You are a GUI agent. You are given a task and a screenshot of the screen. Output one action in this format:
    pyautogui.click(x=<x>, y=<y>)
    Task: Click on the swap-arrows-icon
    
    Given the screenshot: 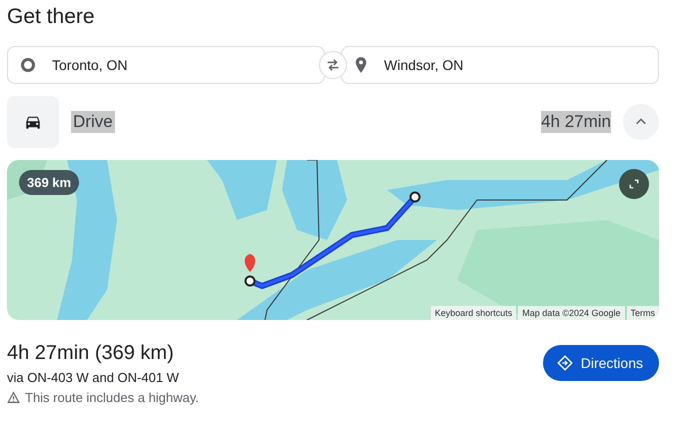 What is the action you would take?
    pyautogui.click(x=333, y=65)
    